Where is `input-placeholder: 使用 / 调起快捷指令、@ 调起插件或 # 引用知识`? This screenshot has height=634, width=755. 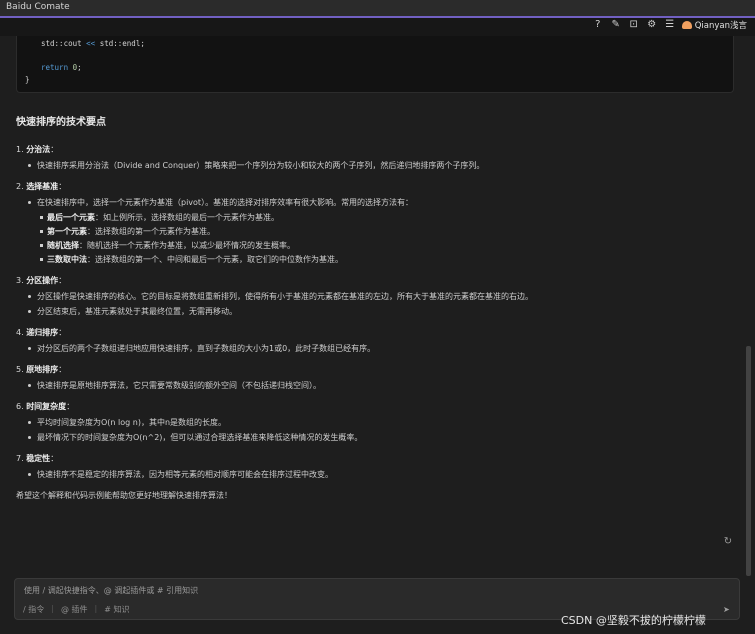 input-placeholder: 使用 / 调起快捷指令、@ 调起插件或 # 引用知识 is located at coordinates (111, 590).